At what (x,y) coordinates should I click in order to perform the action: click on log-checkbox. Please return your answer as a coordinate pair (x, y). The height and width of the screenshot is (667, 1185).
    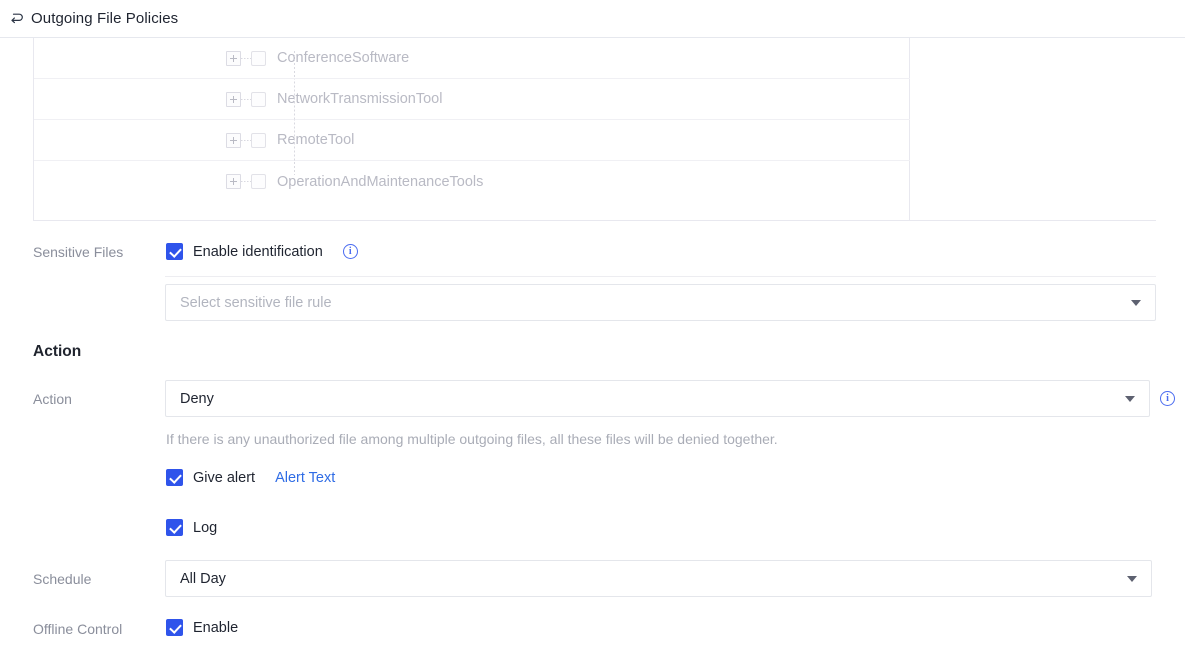
    Looking at the image, I should click on (174, 527).